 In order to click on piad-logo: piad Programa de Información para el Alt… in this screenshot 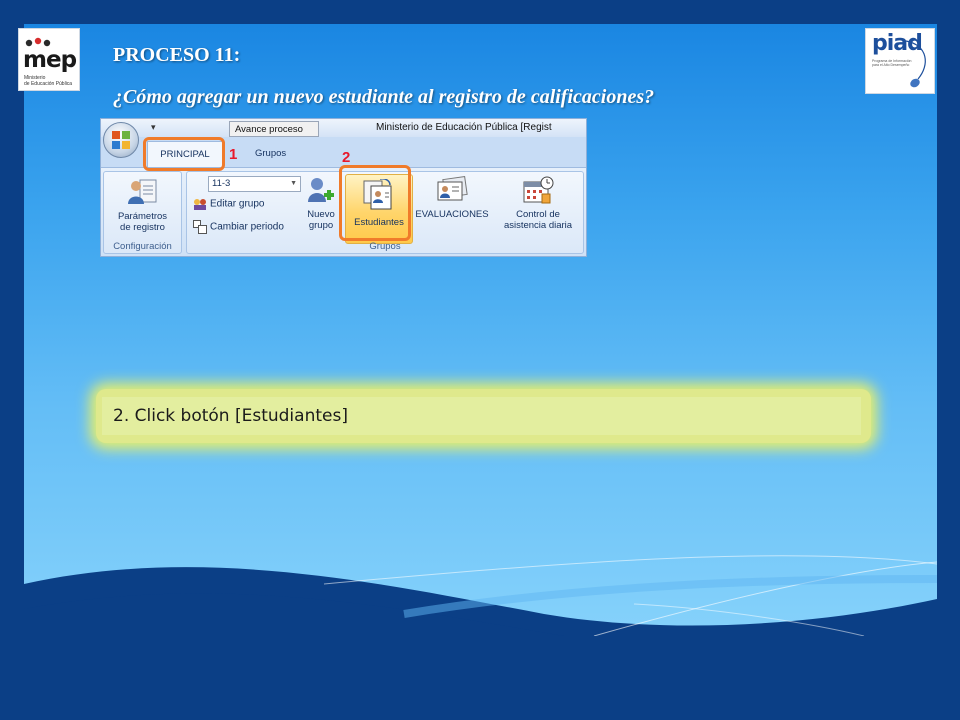, I will do `click(900, 61)`.